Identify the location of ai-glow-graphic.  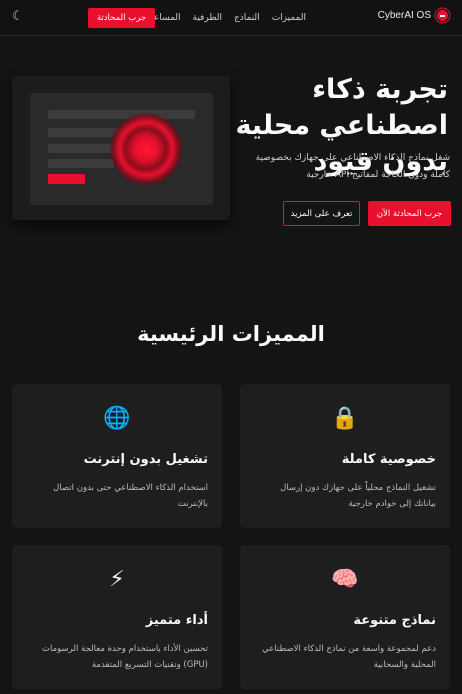
(146, 149).